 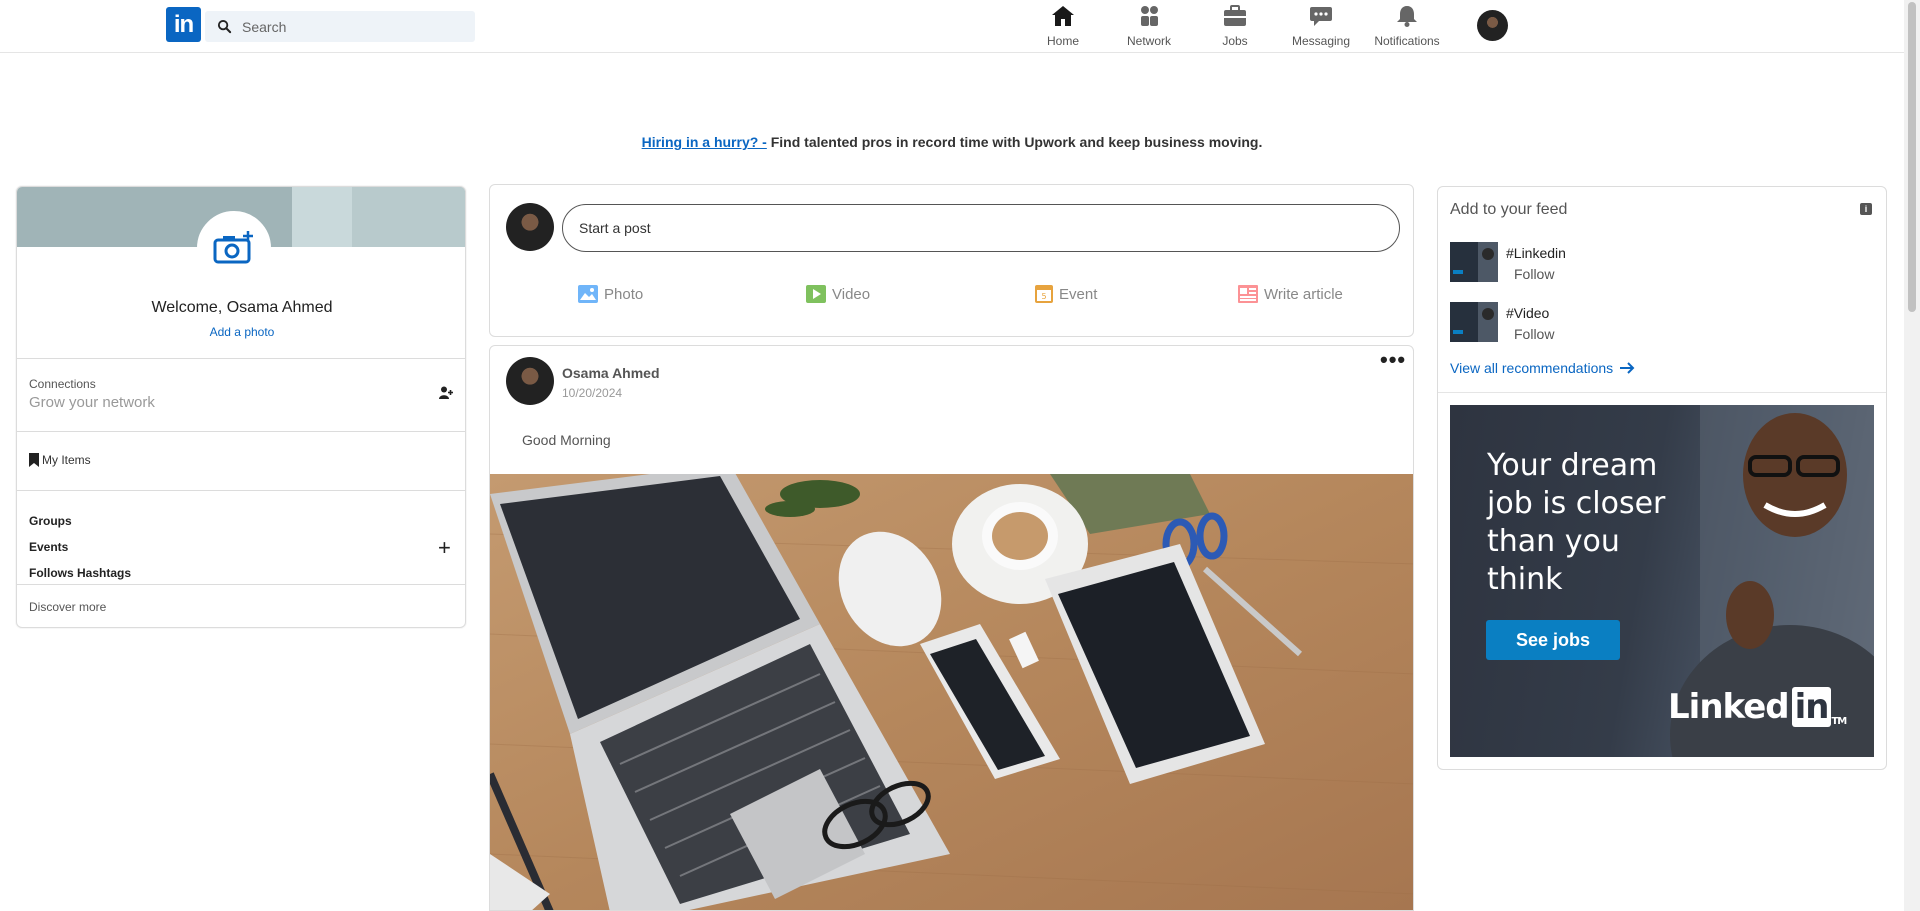 I want to click on user-avatar, so click(x=1492, y=25).